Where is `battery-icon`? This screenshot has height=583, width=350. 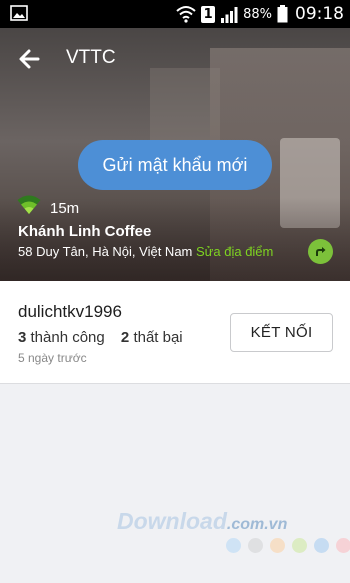 battery-icon is located at coordinates (282, 14).